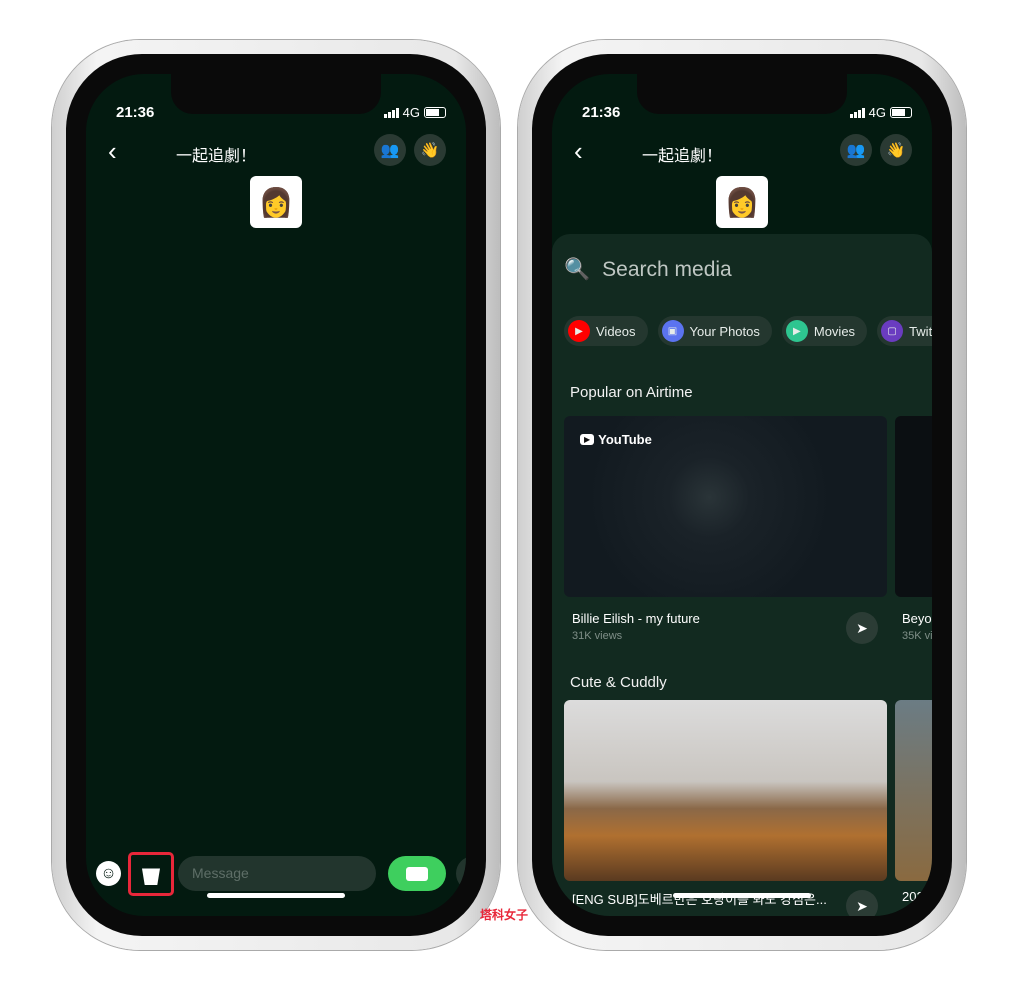 The image size is (1024, 992). What do you see at coordinates (724, 331) in the screenshot?
I see `chip-label: Your Photos` at bounding box center [724, 331].